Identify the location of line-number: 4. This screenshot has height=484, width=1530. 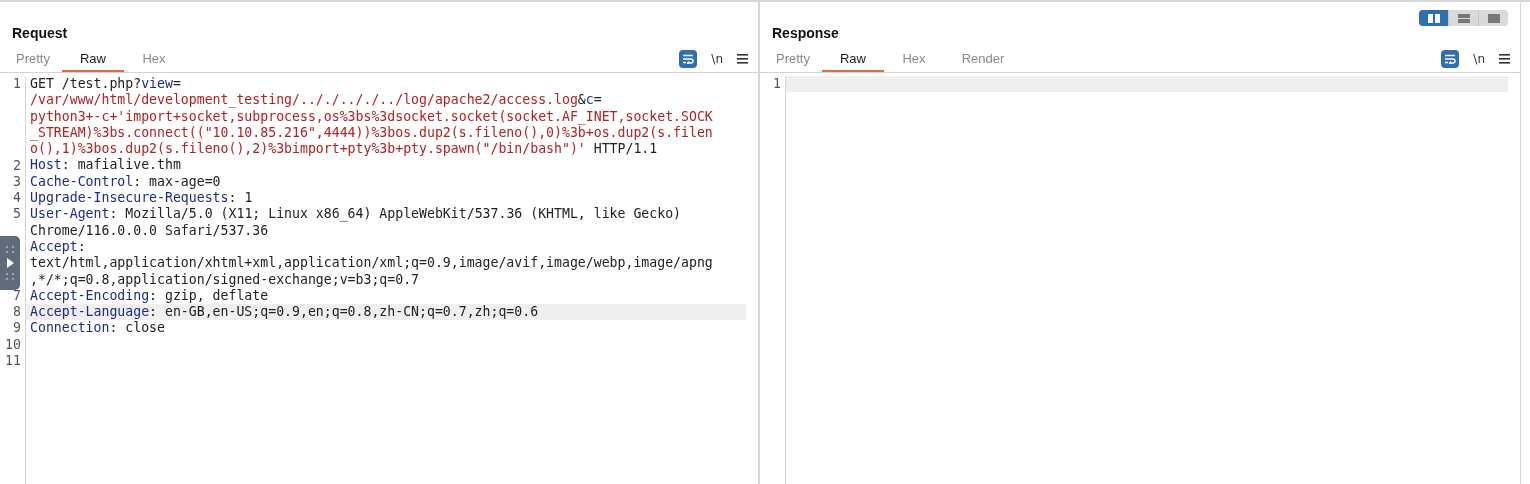
(17, 198).